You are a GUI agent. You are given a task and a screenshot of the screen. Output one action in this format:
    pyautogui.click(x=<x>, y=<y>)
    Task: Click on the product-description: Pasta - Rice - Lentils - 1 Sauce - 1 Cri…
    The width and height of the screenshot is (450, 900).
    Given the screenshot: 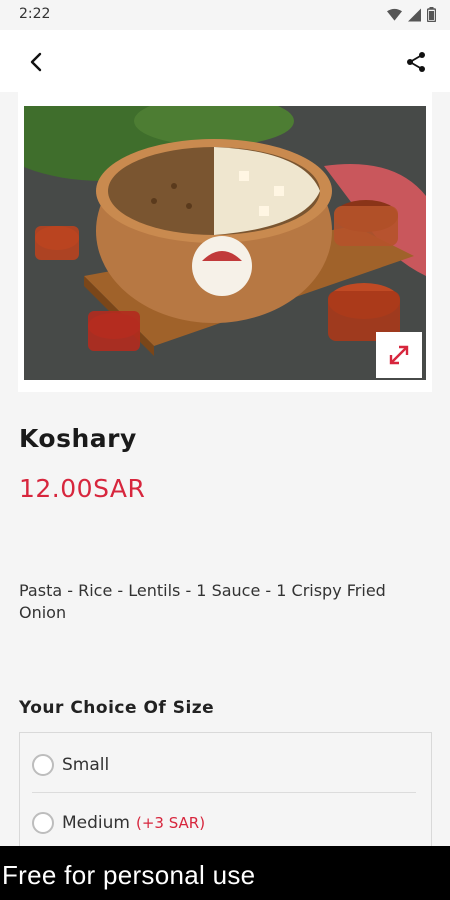 What is the action you would take?
    pyautogui.click(x=202, y=601)
    